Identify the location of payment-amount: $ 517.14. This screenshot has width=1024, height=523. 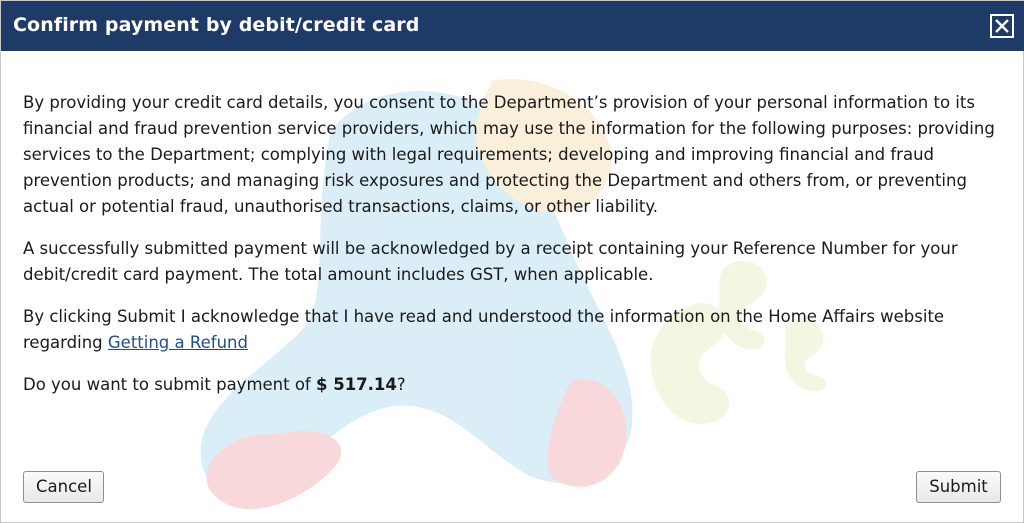
(356, 384).